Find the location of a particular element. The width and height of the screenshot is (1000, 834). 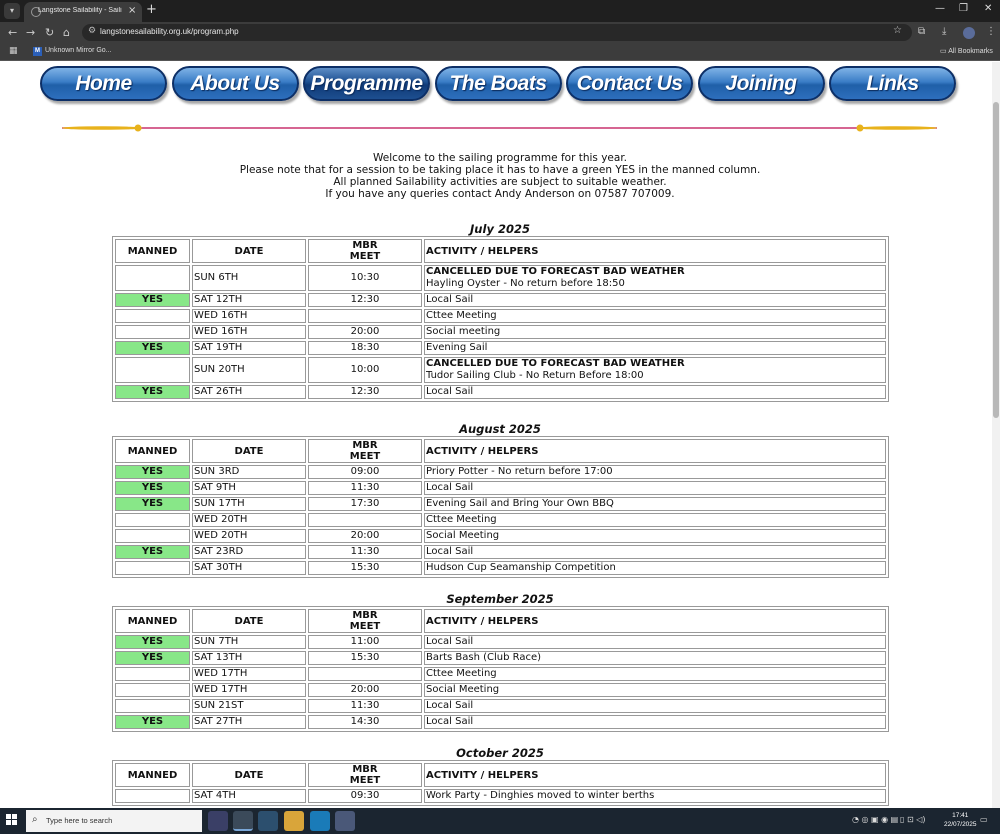

site-info-icon: ⚙ is located at coordinates (92, 31).